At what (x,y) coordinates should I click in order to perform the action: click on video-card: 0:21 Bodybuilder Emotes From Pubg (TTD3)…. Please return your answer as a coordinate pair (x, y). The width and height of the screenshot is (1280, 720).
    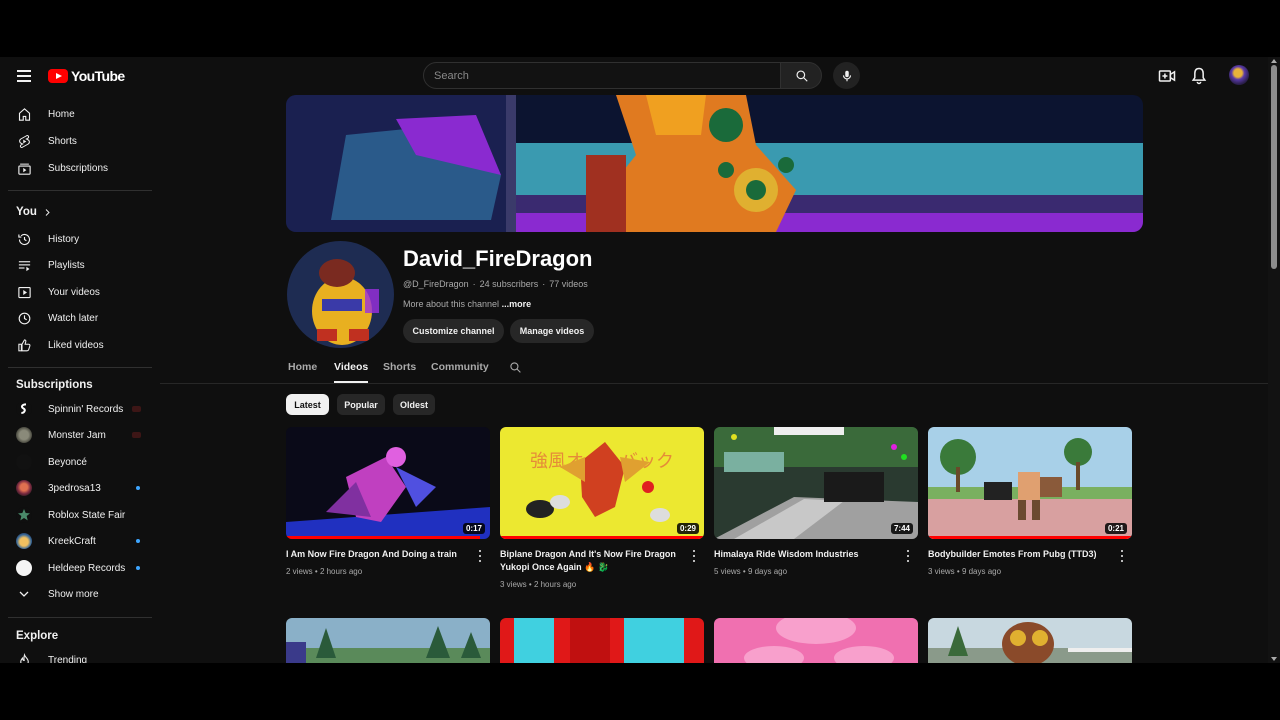
    Looking at the image, I should click on (1030, 501).